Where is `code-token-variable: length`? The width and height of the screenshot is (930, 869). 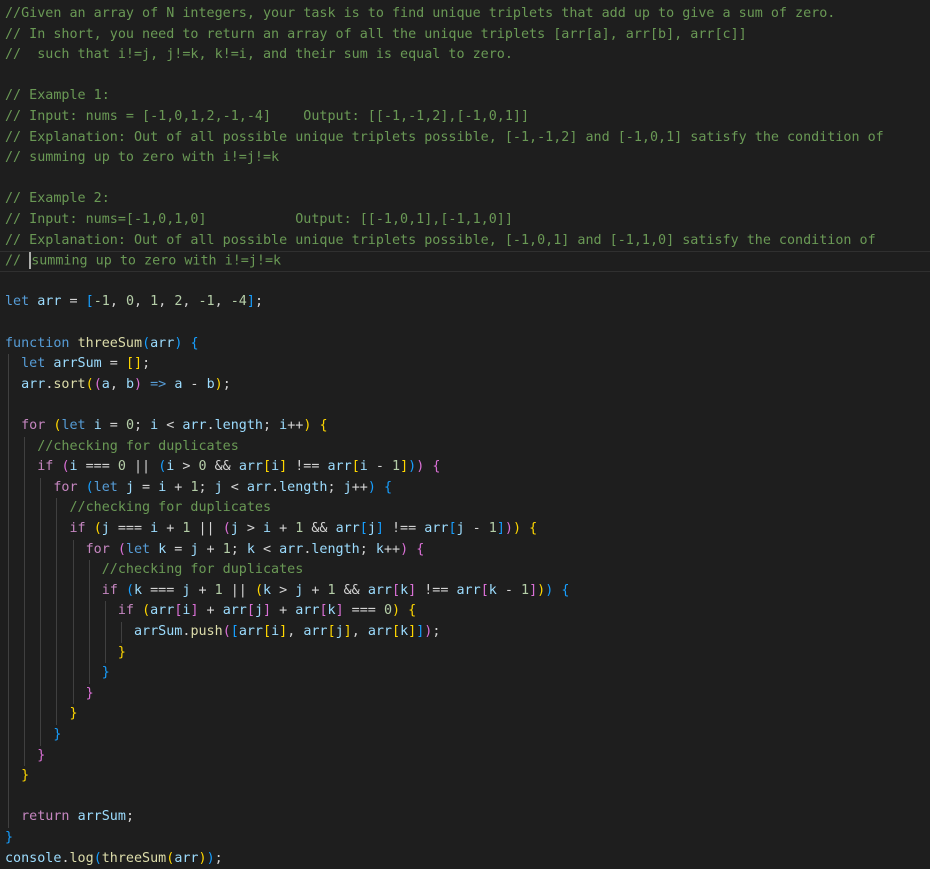
code-token-variable: length is located at coordinates (303, 487).